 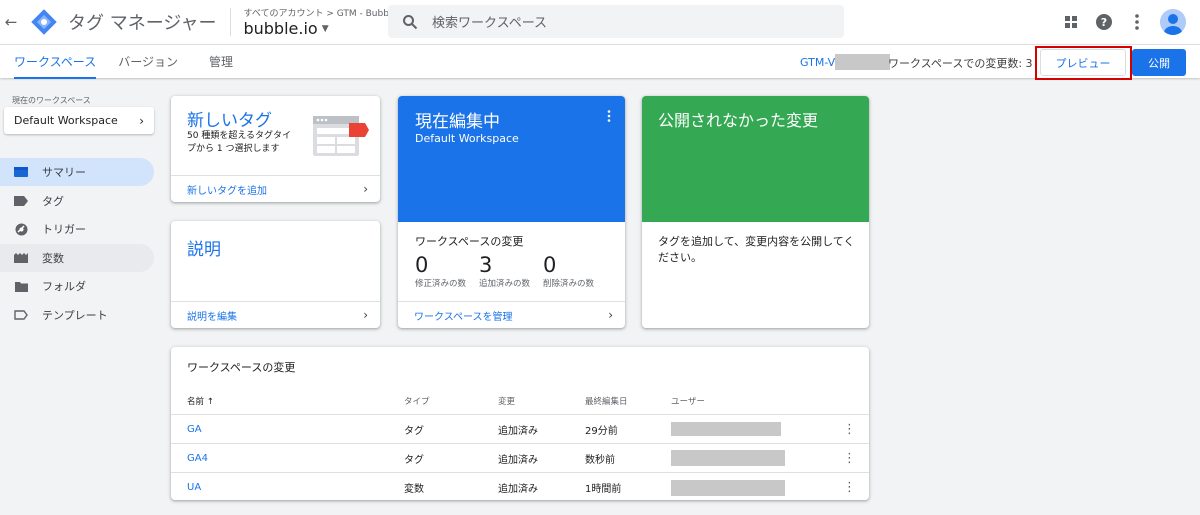 What do you see at coordinates (863, 62) in the screenshot?
I see `redacted-id` at bounding box center [863, 62].